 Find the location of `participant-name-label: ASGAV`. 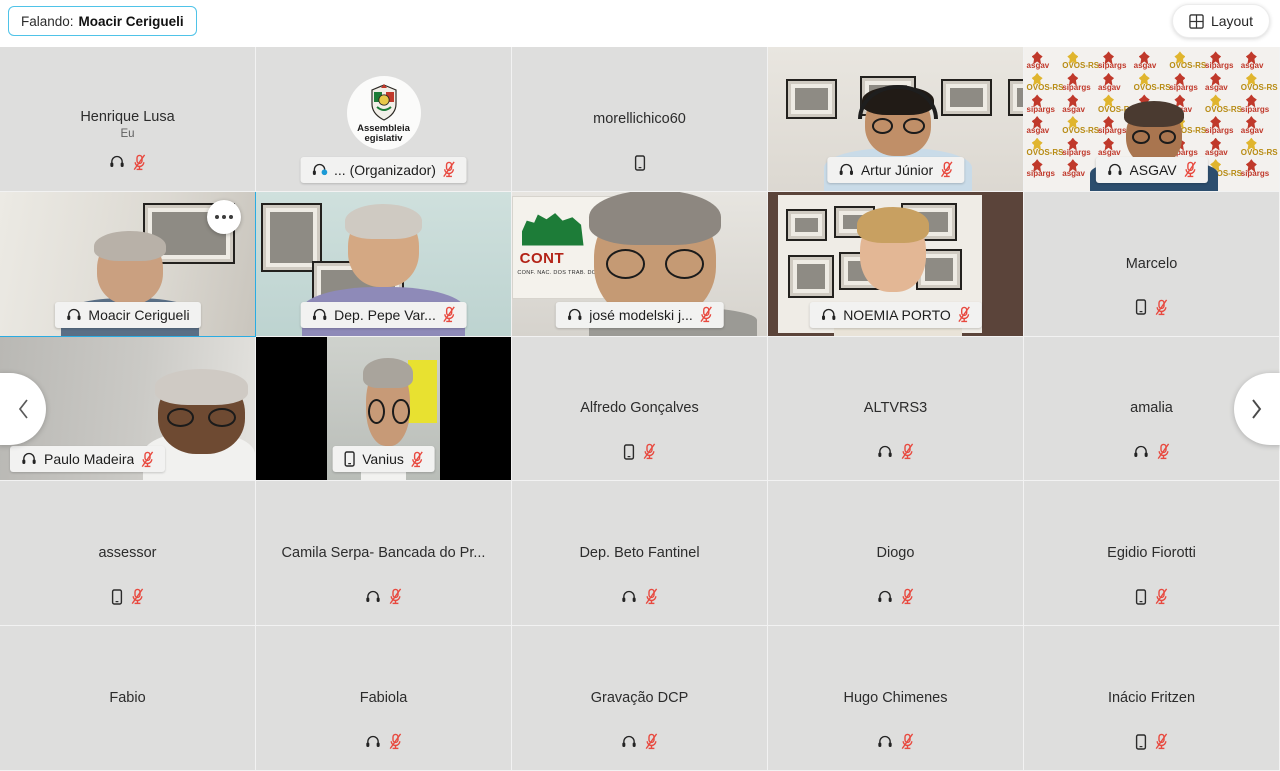

participant-name-label: ASGAV is located at coordinates (1153, 169).